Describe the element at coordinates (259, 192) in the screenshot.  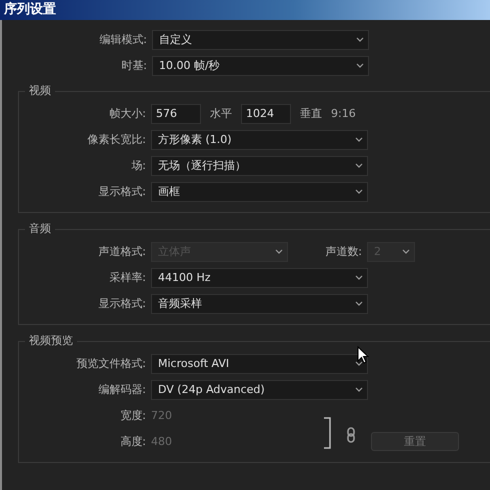
I see `dropdown: 画框` at that location.